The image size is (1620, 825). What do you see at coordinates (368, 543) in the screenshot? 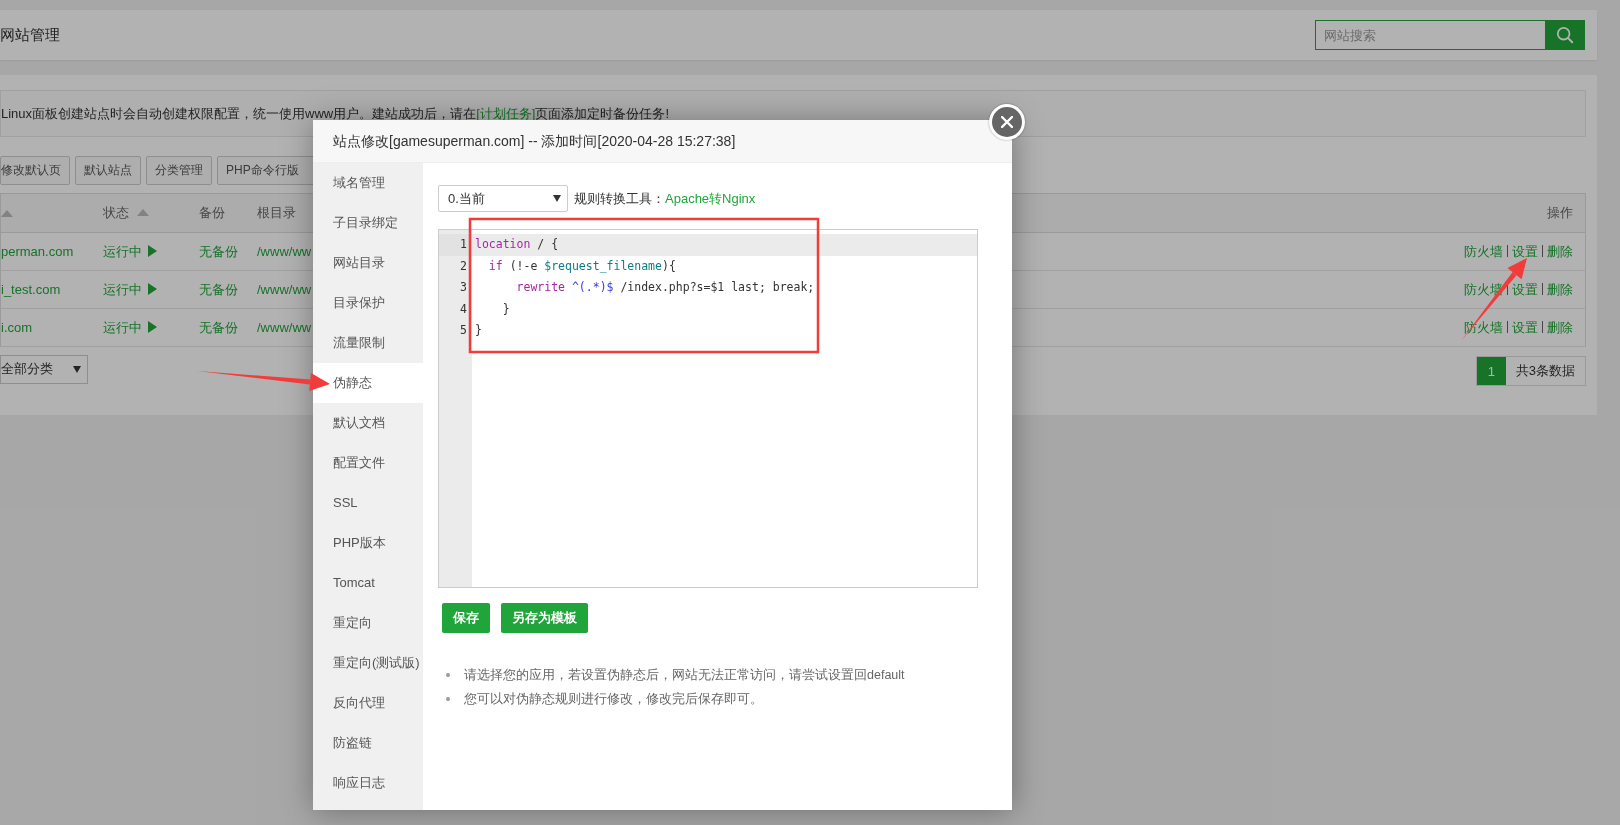
I see `sidebar-item: PHP版本` at bounding box center [368, 543].